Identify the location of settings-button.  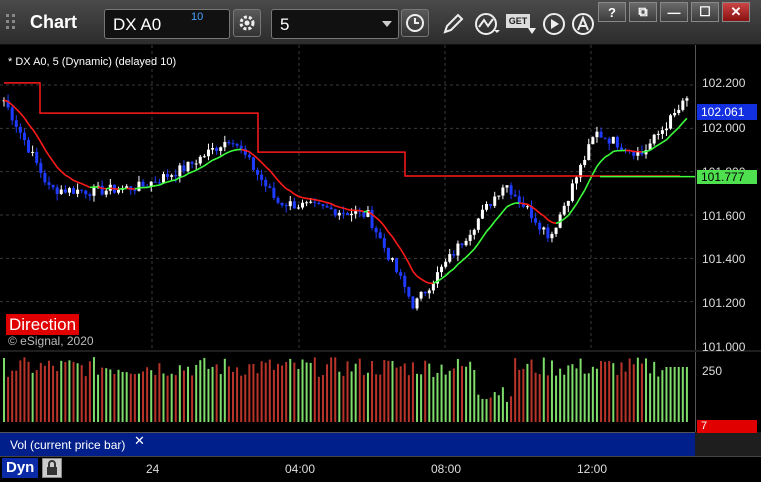
(247, 23).